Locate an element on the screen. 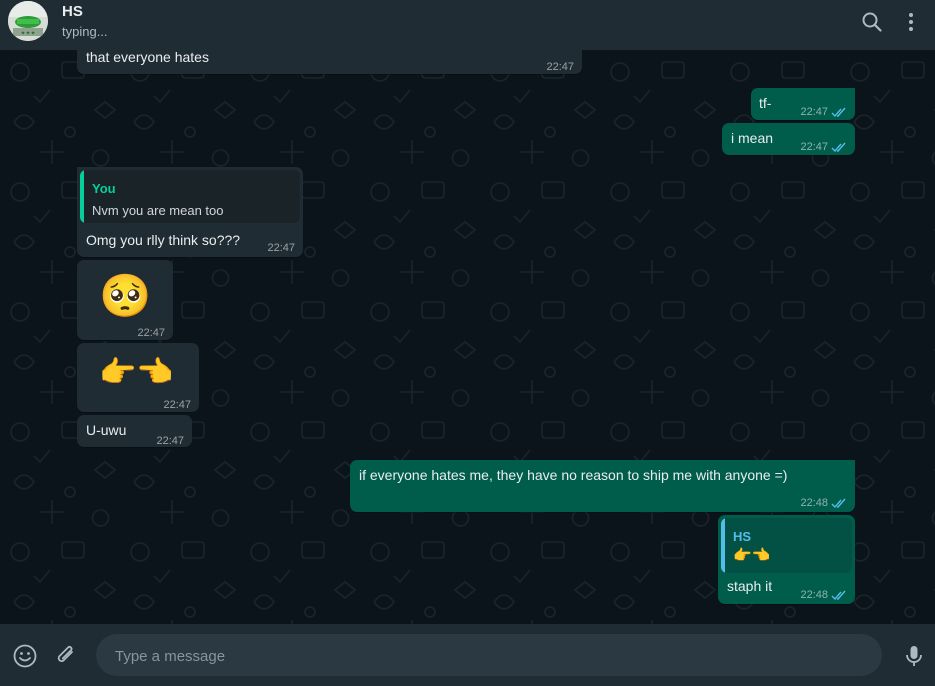 The image size is (935, 686). message-bubble-incoming-emoji: 👉👈 22:47 is located at coordinates (138, 377).